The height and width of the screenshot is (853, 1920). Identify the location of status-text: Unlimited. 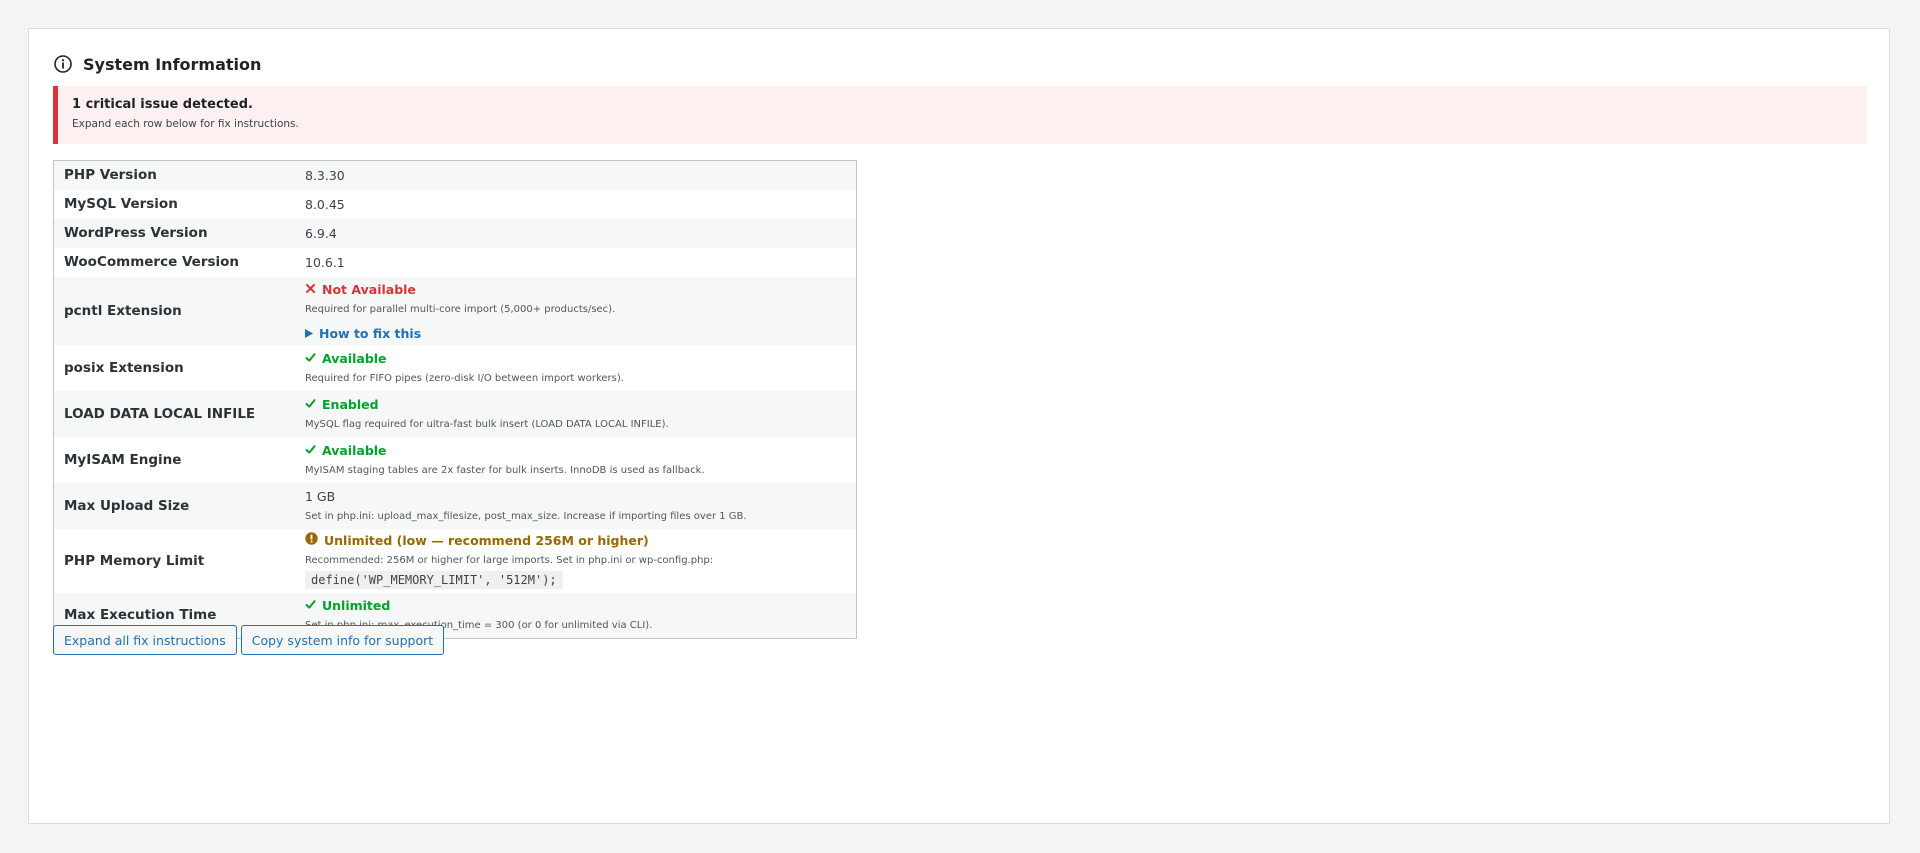
(356, 606).